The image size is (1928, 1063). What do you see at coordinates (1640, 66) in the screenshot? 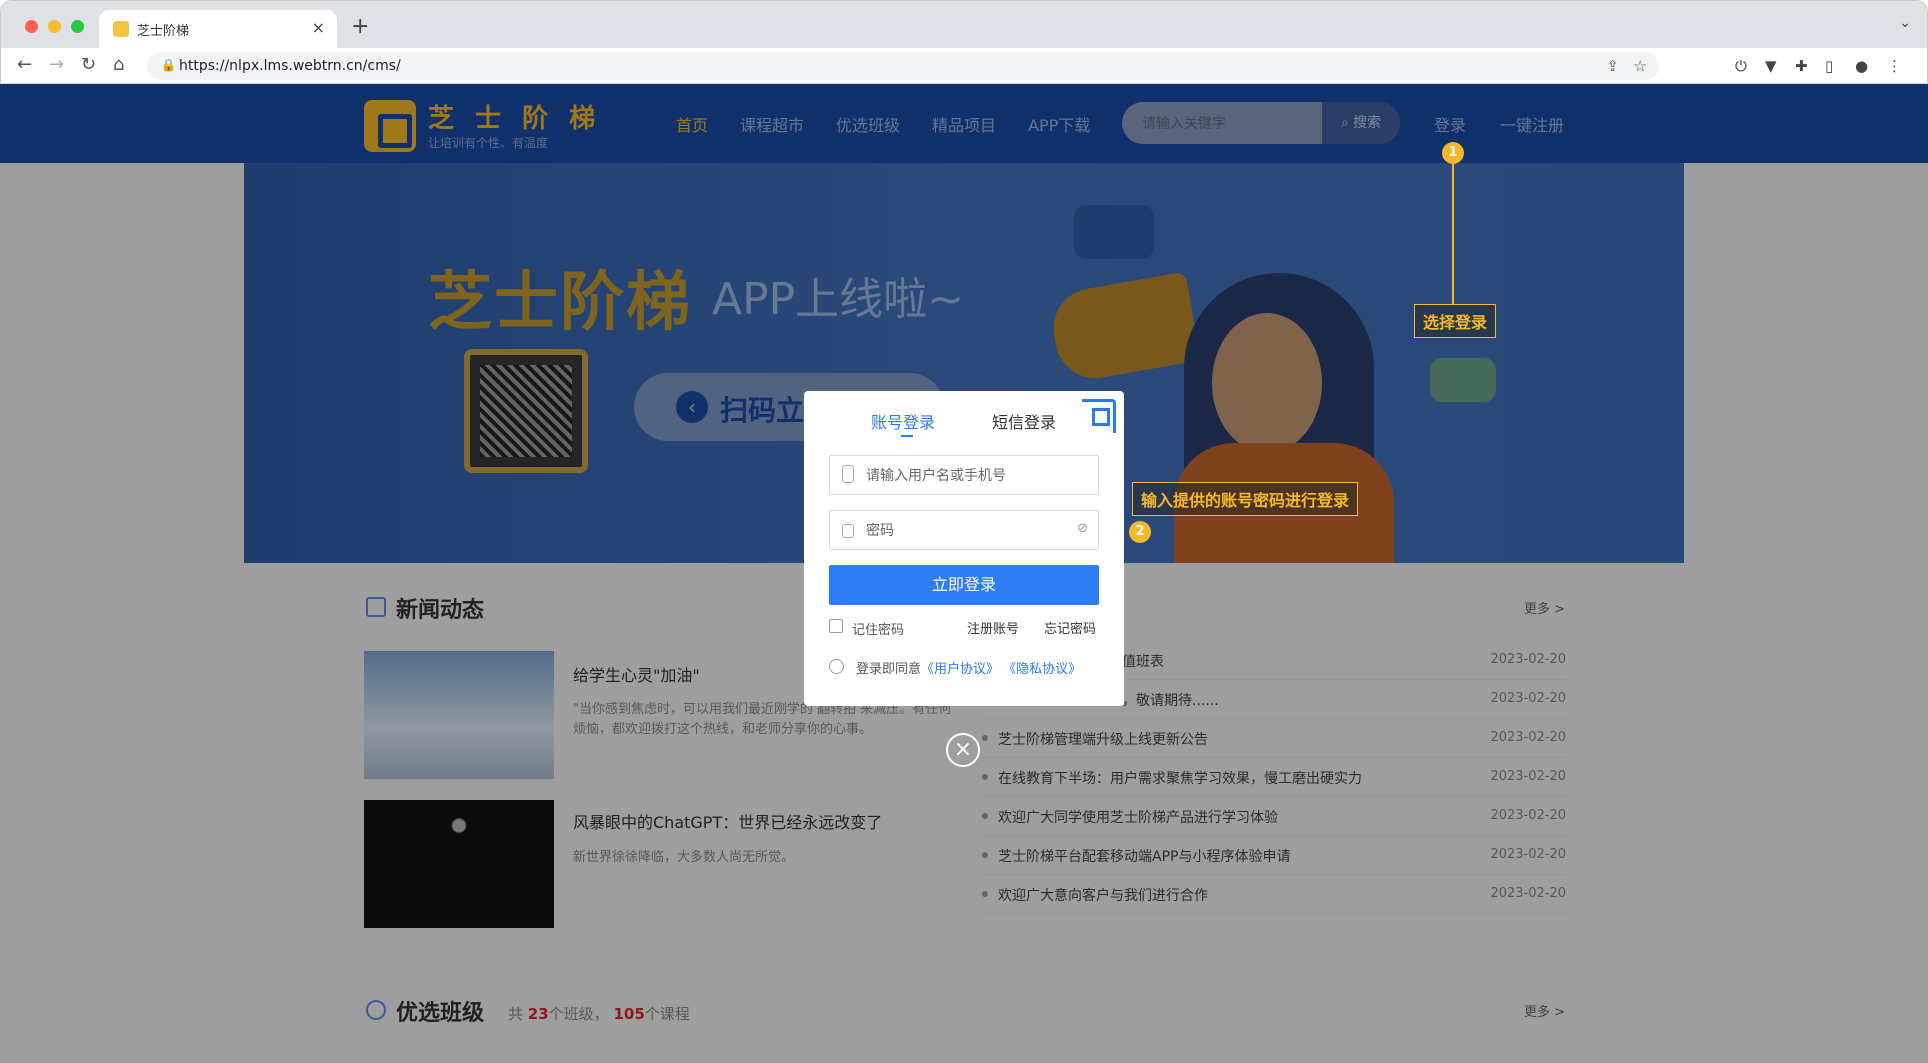
I see `bookmark-star-icon: ☆` at bounding box center [1640, 66].